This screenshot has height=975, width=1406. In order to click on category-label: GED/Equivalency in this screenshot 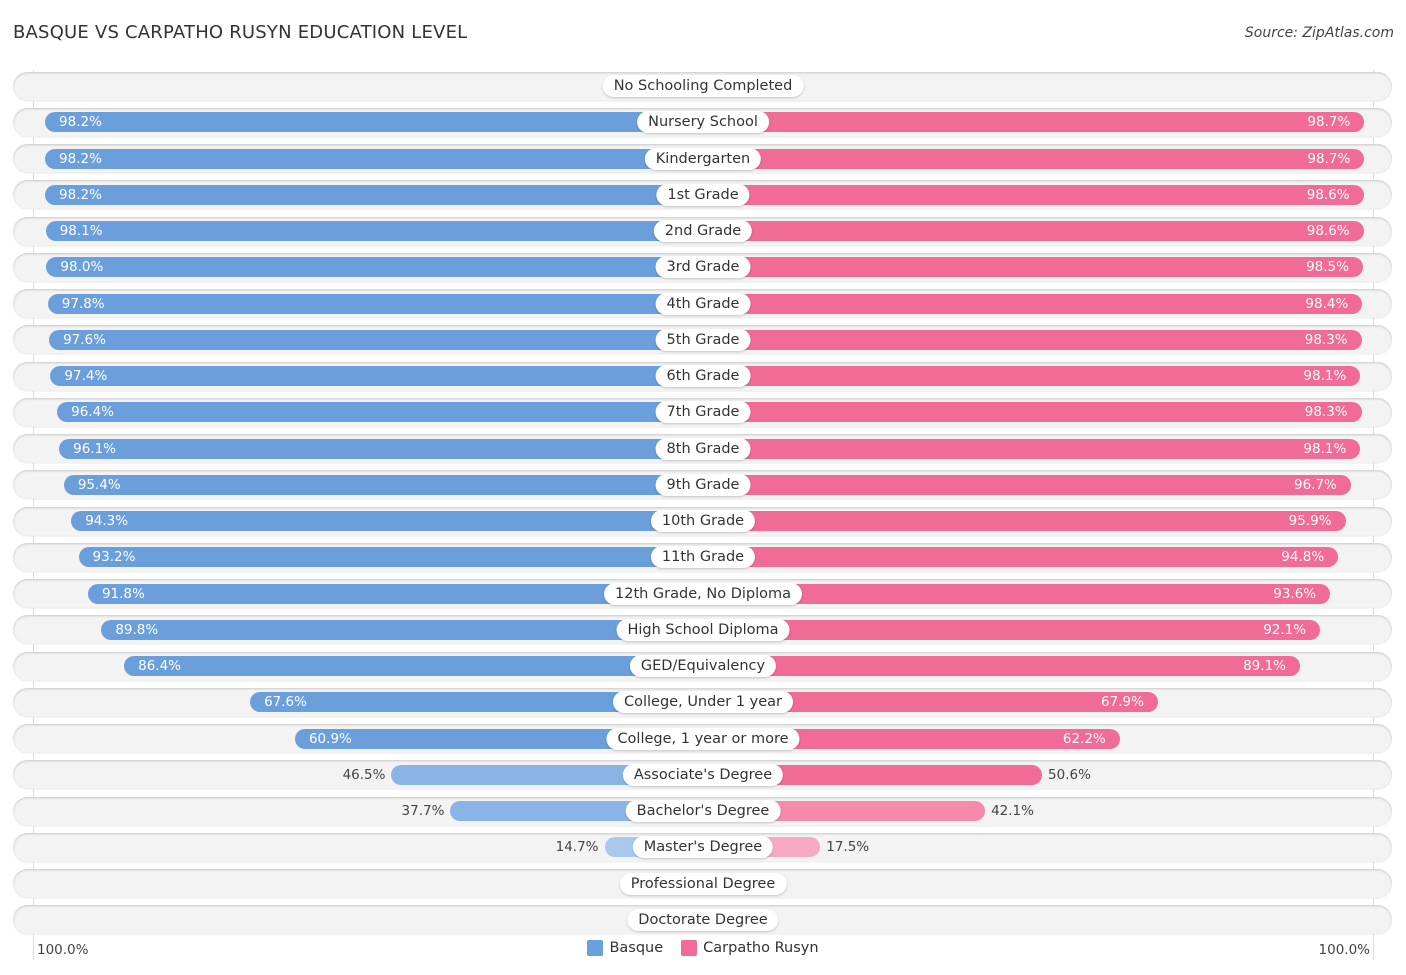, I will do `click(703, 666)`.